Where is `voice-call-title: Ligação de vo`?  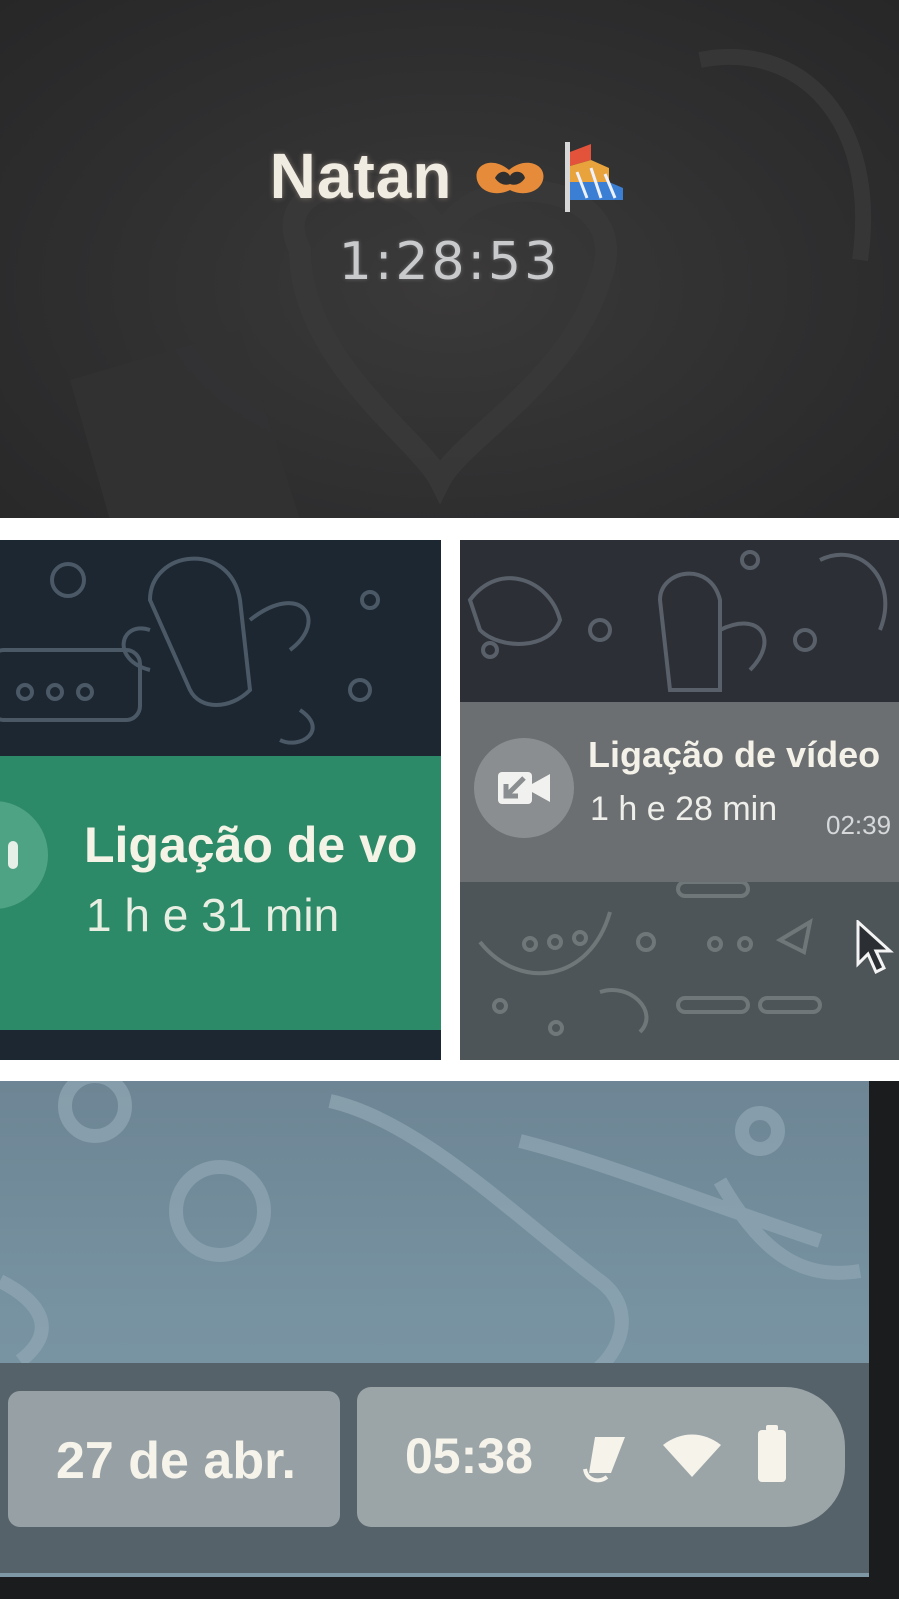
voice-call-title: Ligação de vo is located at coordinates (251, 845).